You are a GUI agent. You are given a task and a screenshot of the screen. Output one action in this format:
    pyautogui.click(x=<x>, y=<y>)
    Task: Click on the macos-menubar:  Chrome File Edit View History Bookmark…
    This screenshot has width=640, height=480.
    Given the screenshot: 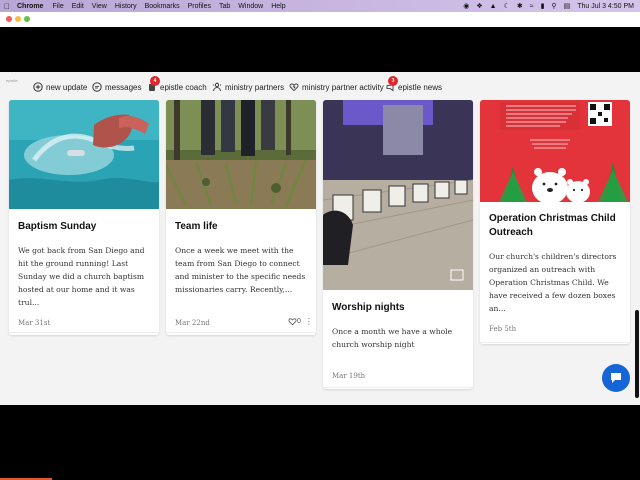 What is the action you would take?
    pyautogui.click(x=320, y=6)
    